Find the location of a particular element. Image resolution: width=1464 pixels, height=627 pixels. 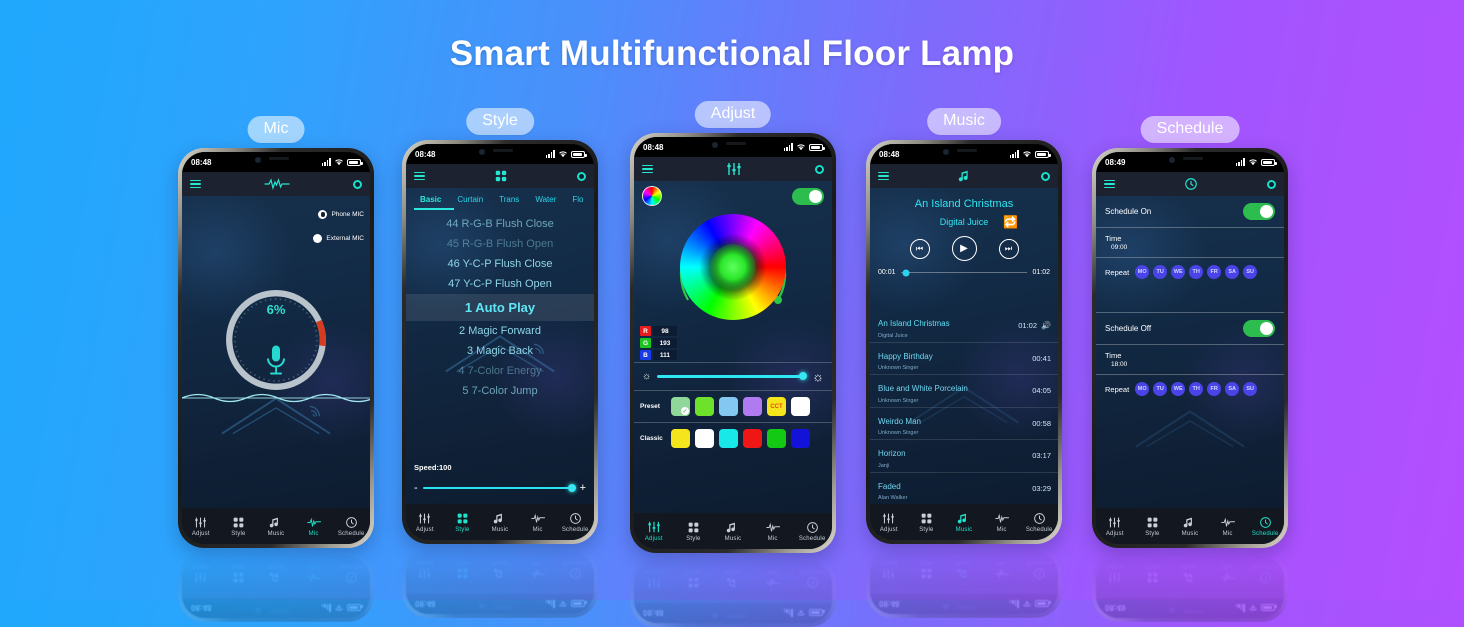

list-item: 46 Y-C-P Flush Close is located at coordinates (500, 264).